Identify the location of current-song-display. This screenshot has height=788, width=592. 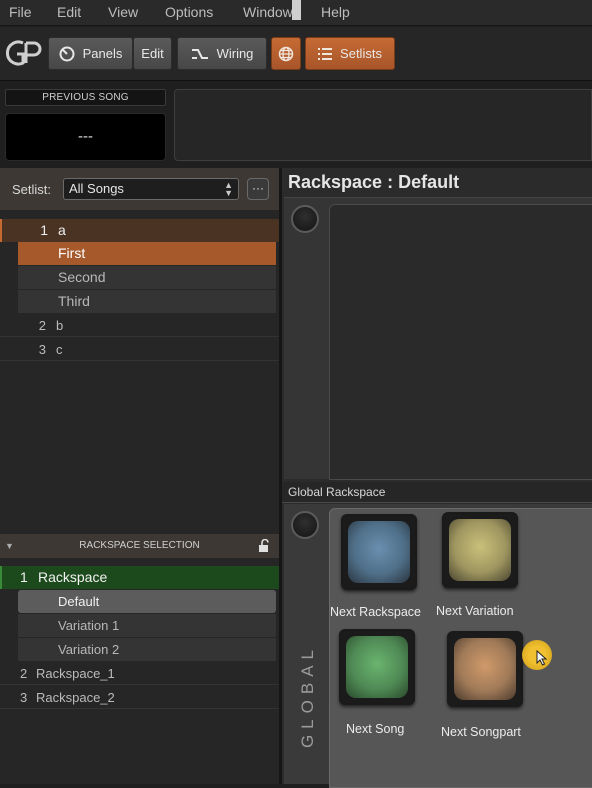
(383, 125).